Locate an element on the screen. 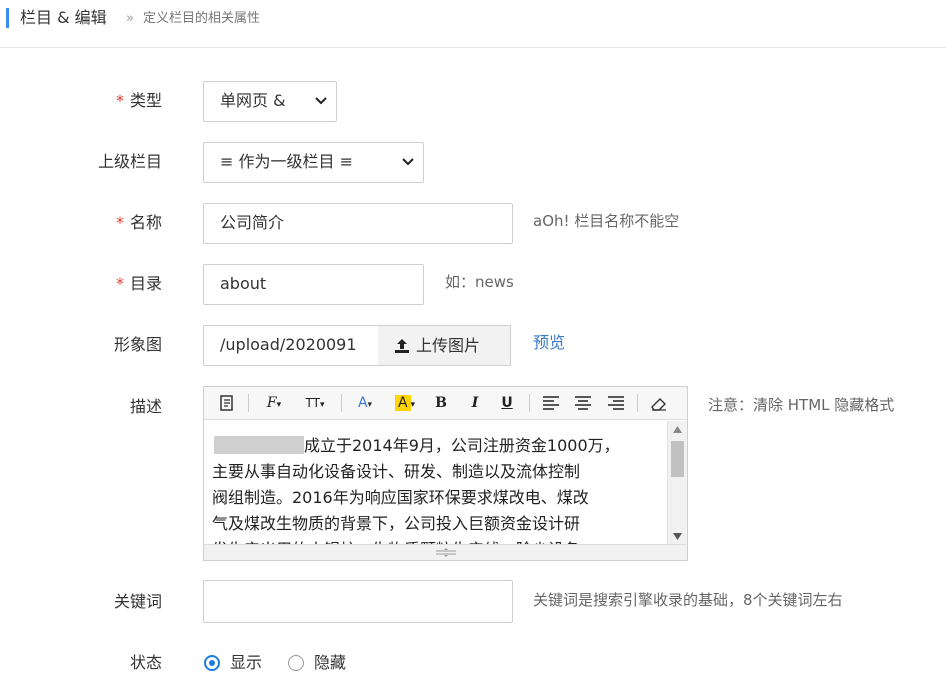 This screenshot has width=946, height=680. parent-select-value: ≡ 作为一级栏目 ≡ is located at coordinates (286, 161).